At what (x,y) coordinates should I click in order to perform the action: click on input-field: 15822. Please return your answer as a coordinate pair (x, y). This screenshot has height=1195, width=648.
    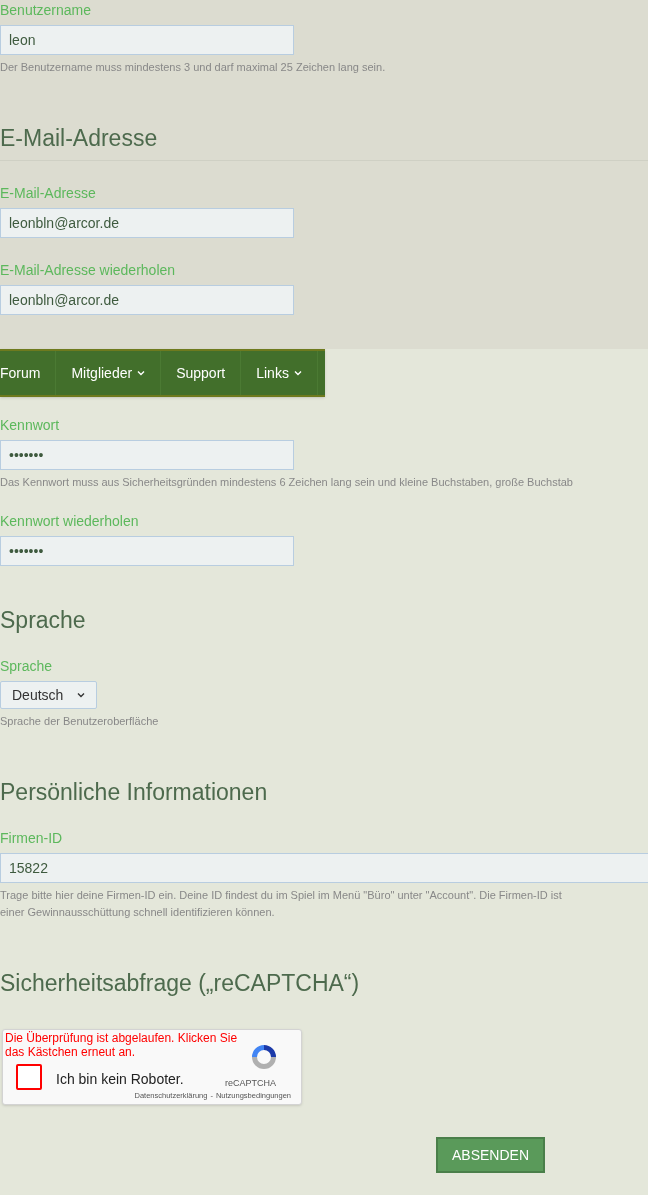
    Looking at the image, I should click on (324, 868).